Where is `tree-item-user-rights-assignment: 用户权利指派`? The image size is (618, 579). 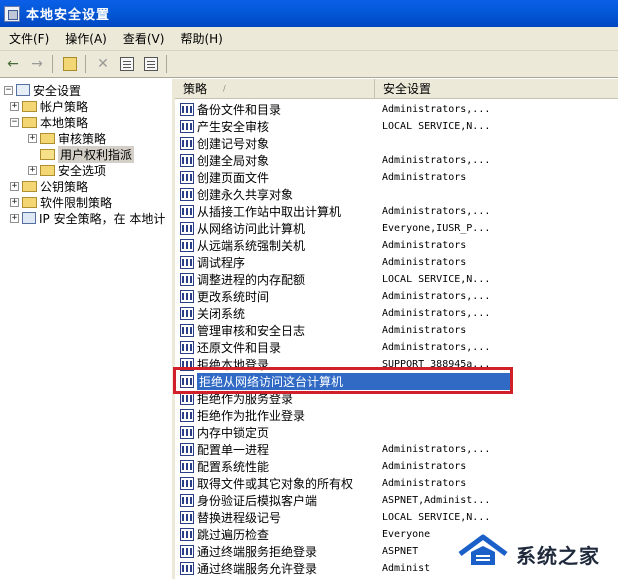 tree-item-user-rights-assignment: 用户权利指派 is located at coordinates (87, 154).